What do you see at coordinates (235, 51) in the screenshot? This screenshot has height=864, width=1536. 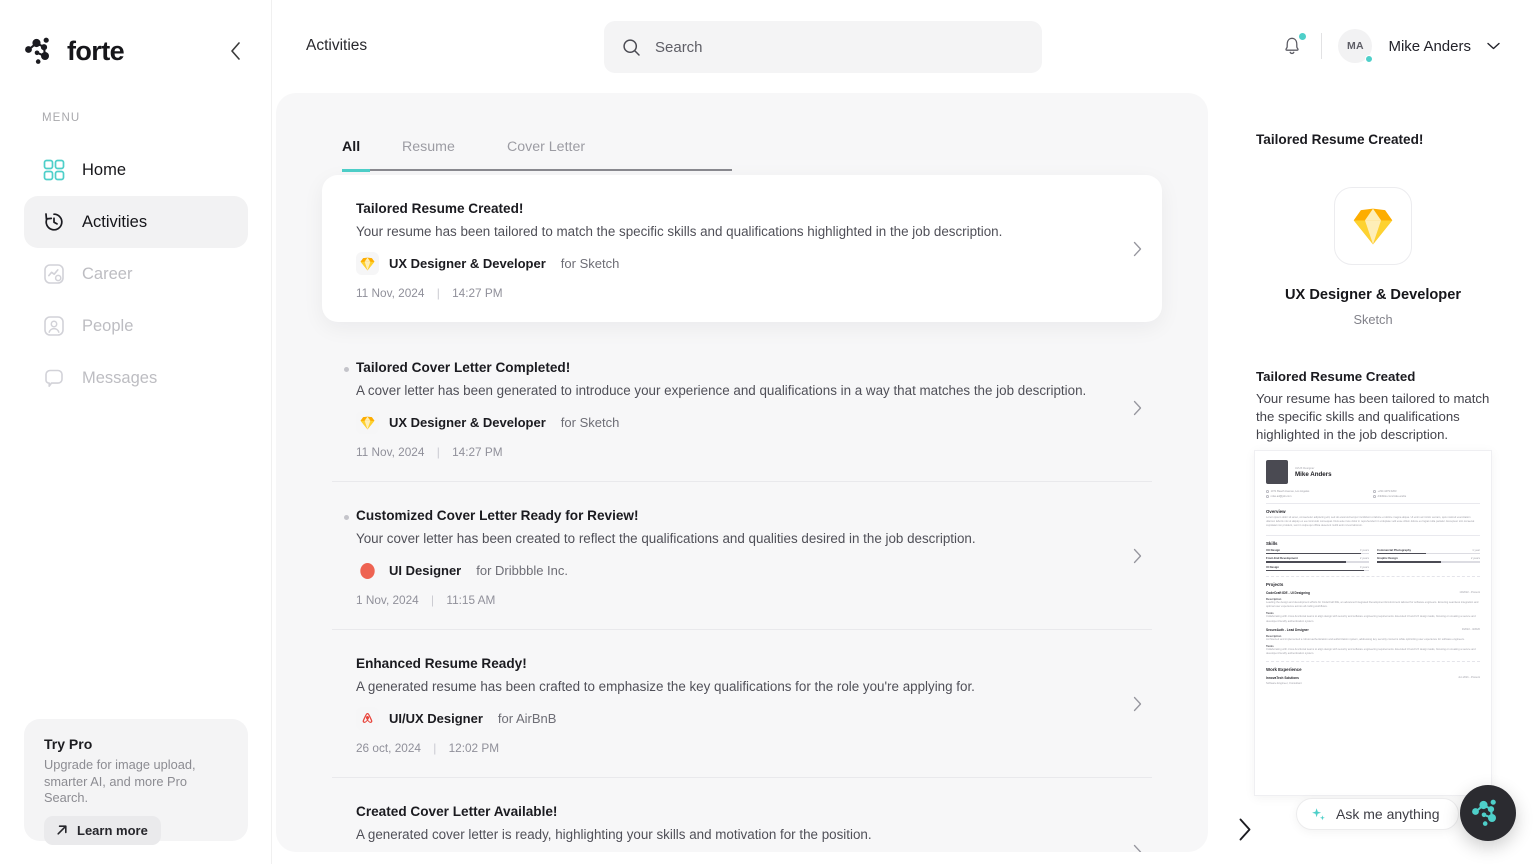 I see `sidebar-collapse-button` at bounding box center [235, 51].